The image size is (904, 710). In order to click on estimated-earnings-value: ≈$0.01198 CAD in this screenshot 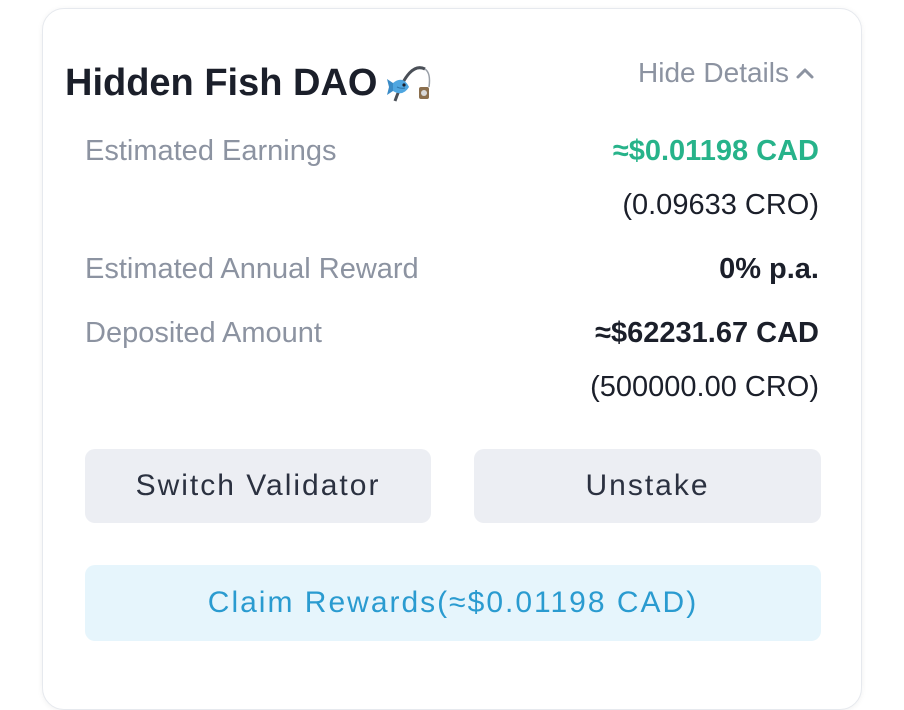, I will do `click(715, 151)`.